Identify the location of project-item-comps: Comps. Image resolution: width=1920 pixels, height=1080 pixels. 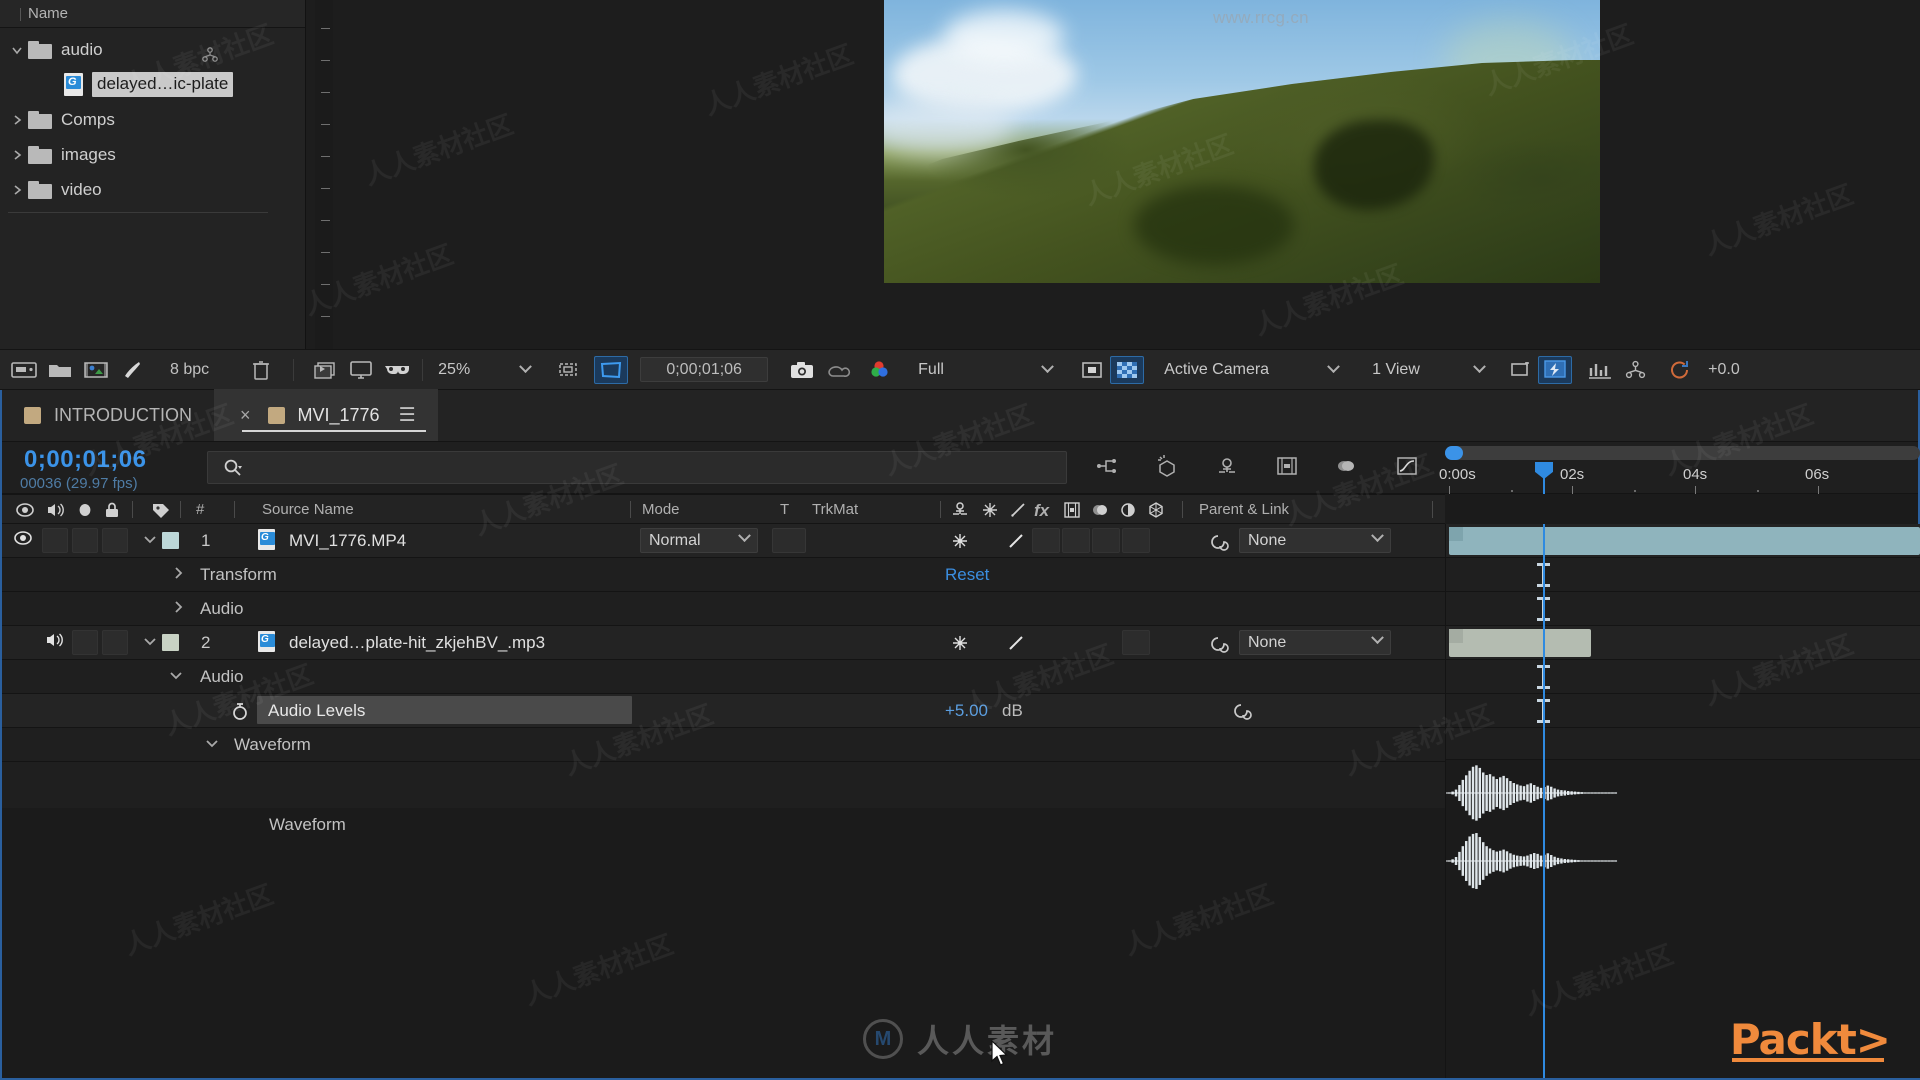
(152, 119).